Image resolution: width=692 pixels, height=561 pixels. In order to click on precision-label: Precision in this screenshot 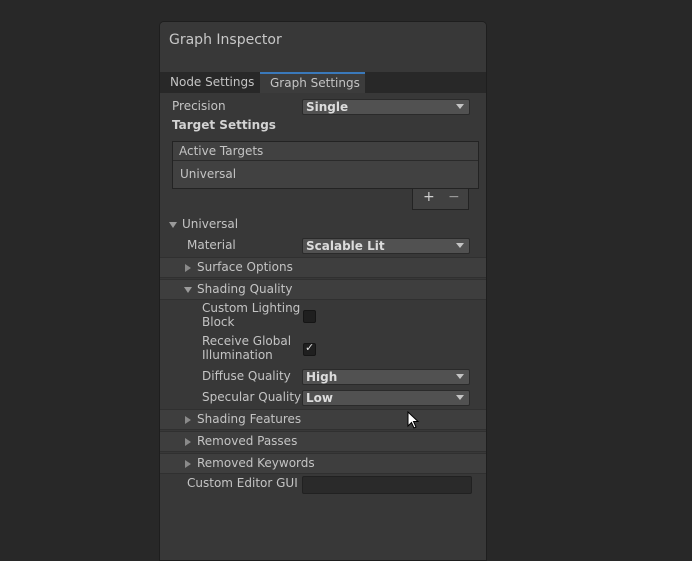, I will do `click(199, 106)`.